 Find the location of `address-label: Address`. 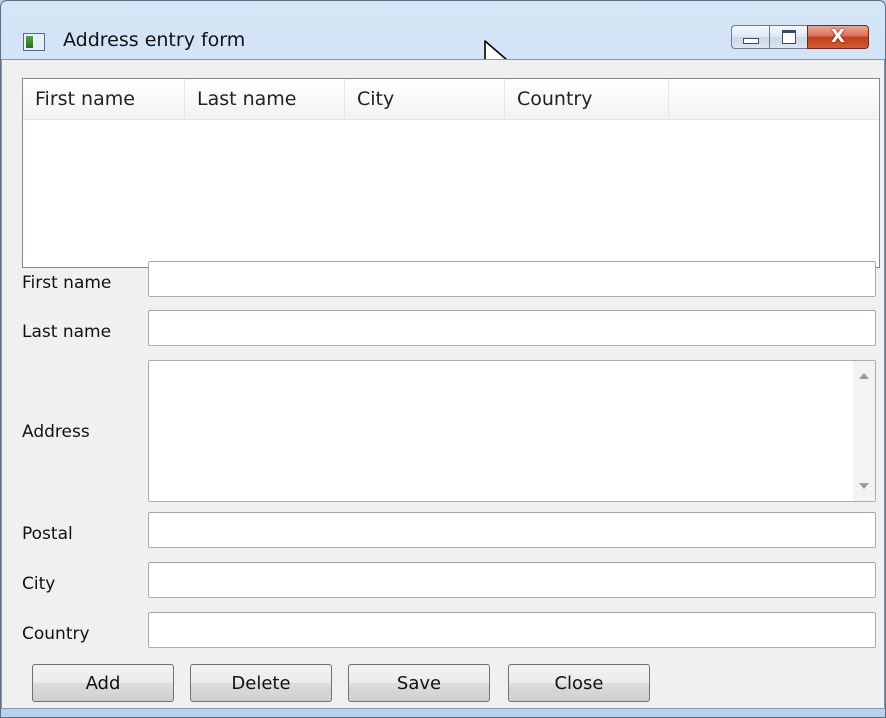

address-label: Address is located at coordinates (56, 432).